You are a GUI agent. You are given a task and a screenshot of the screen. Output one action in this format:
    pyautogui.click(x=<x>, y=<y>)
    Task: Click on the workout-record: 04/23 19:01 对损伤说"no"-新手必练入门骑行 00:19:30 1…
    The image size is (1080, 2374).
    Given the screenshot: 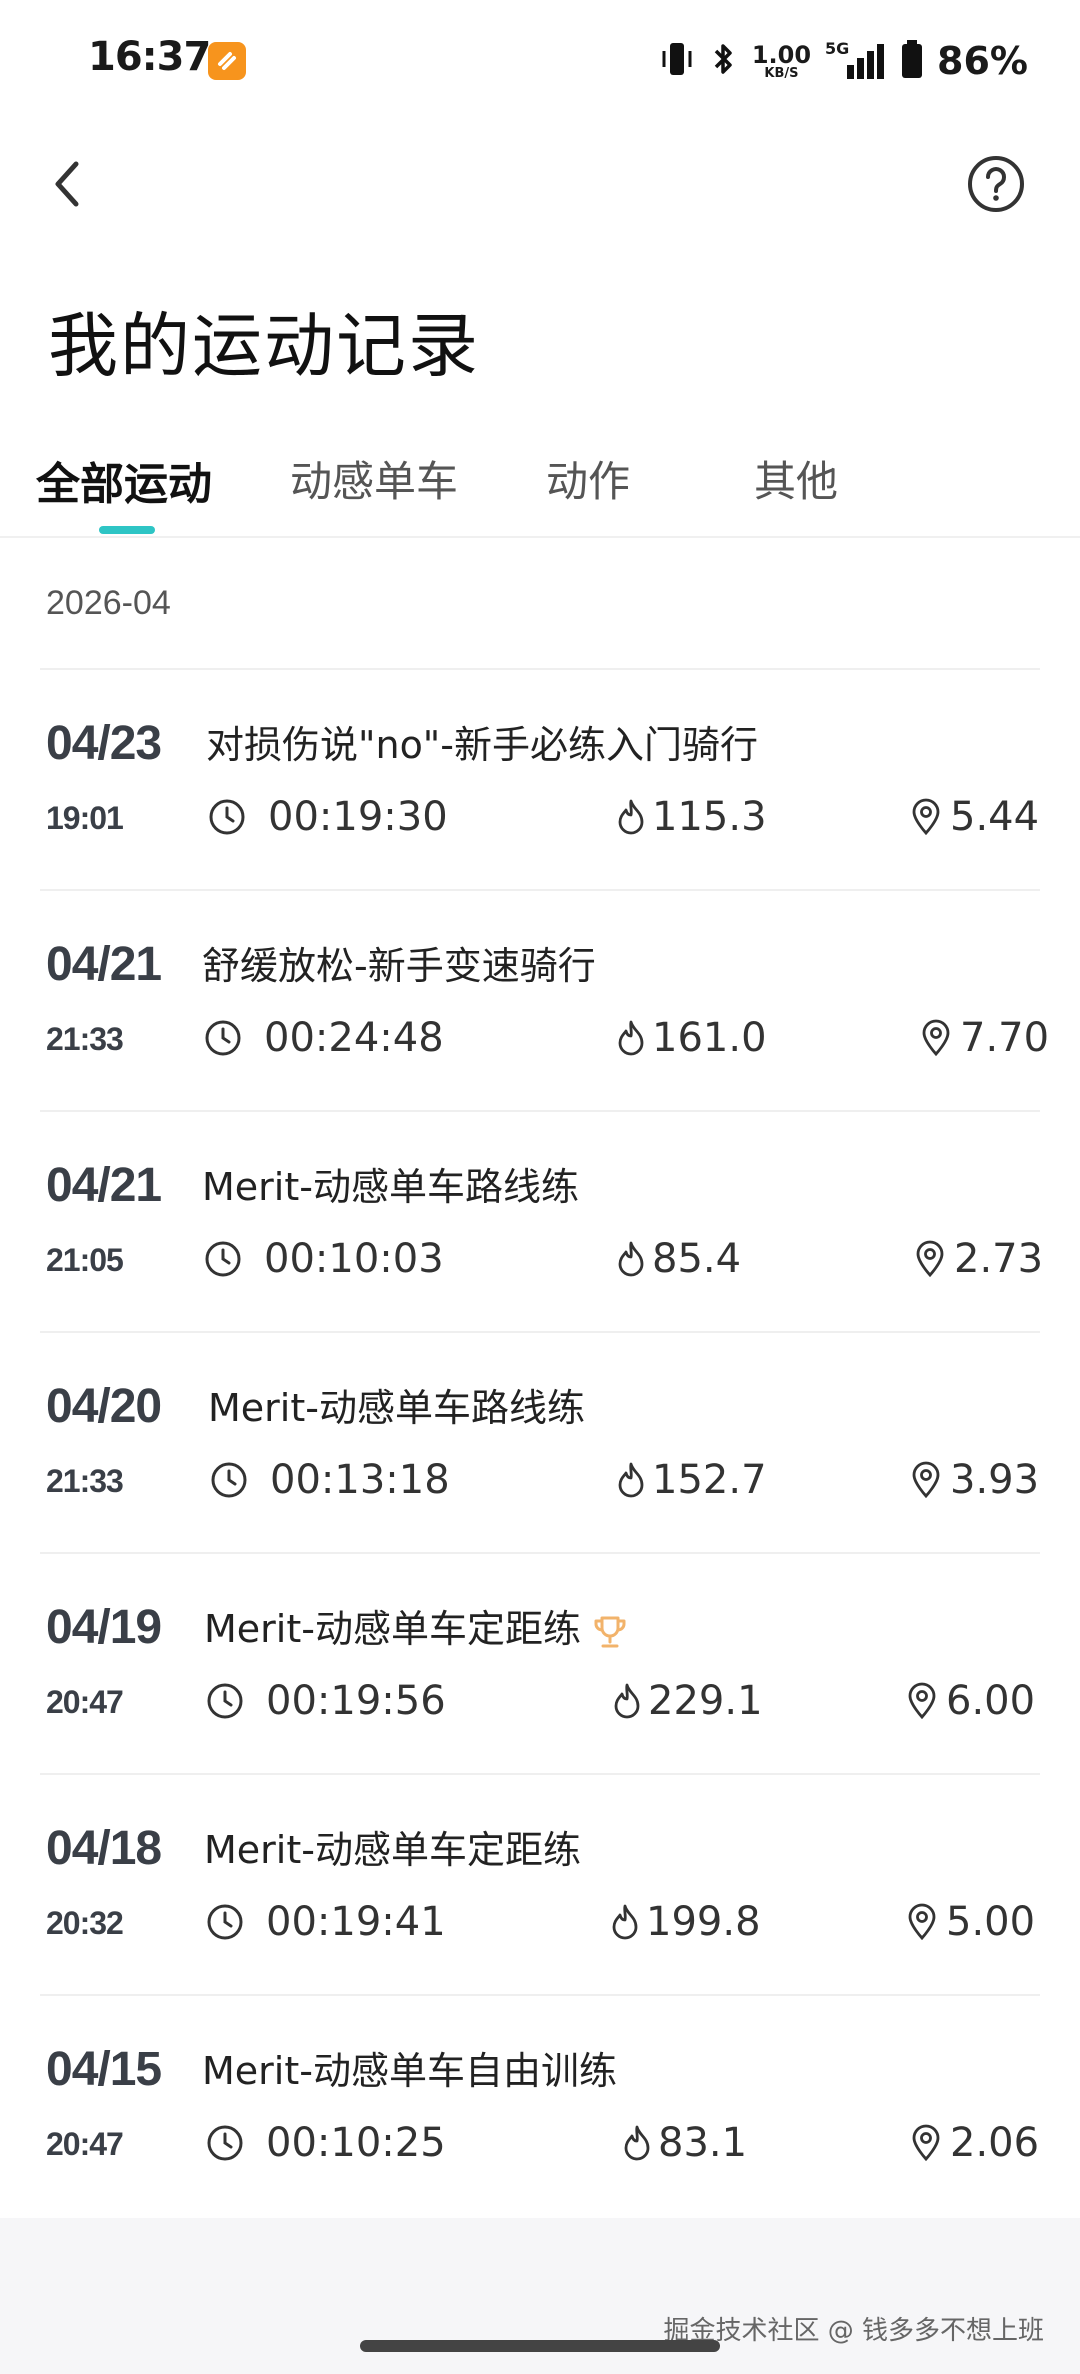 What is the action you would take?
    pyautogui.click(x=540, y=780)
    